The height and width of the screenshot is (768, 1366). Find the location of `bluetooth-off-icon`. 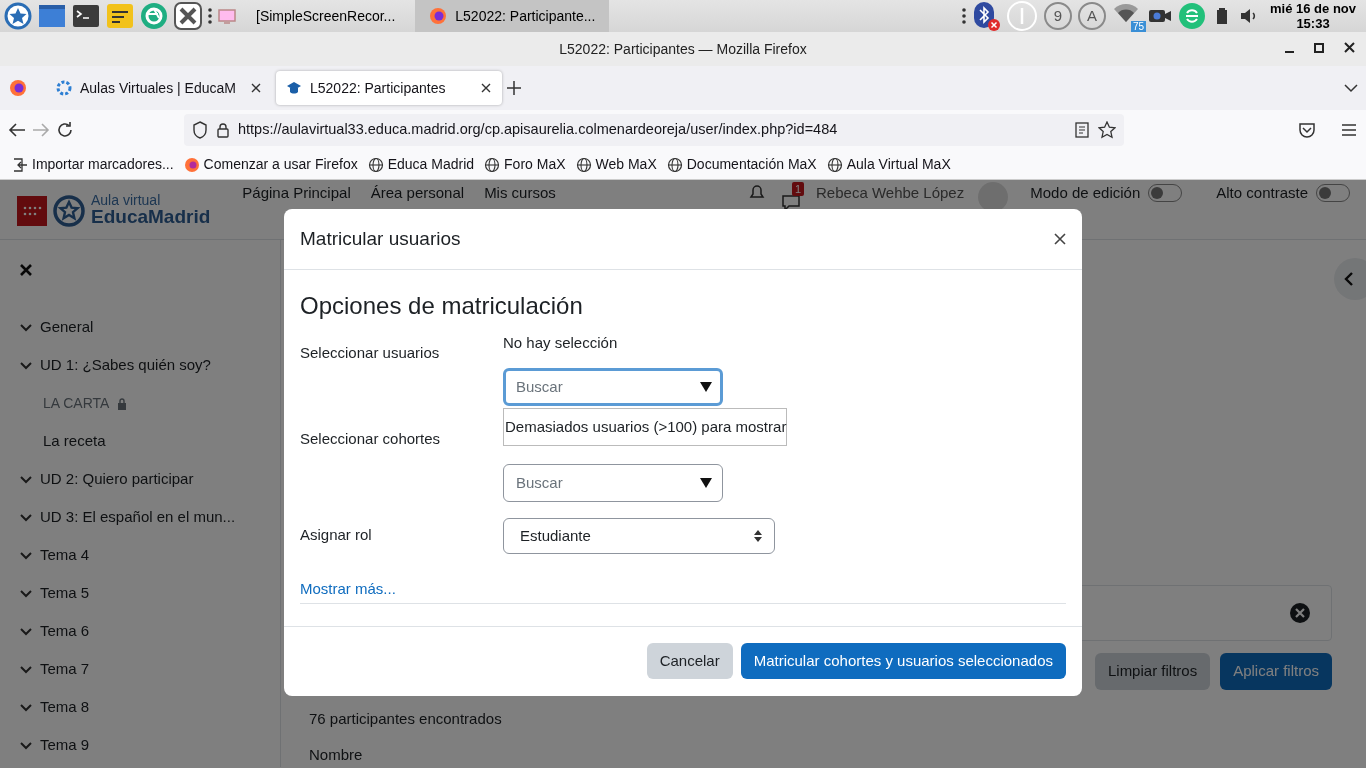

bluetooth-off-icon is located at coordinates (986, 16).